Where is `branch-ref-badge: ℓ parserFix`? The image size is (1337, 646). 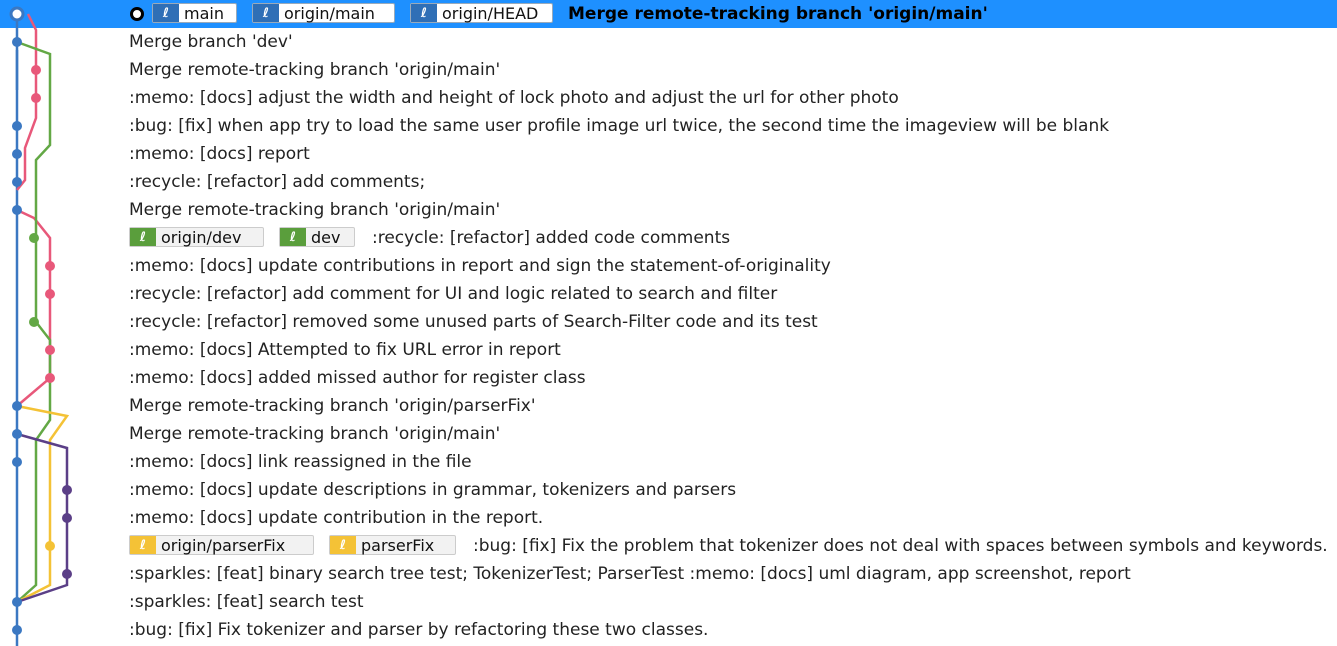 branch-ref-badge: ℓ parserFix is located at coordinates (392, 545).